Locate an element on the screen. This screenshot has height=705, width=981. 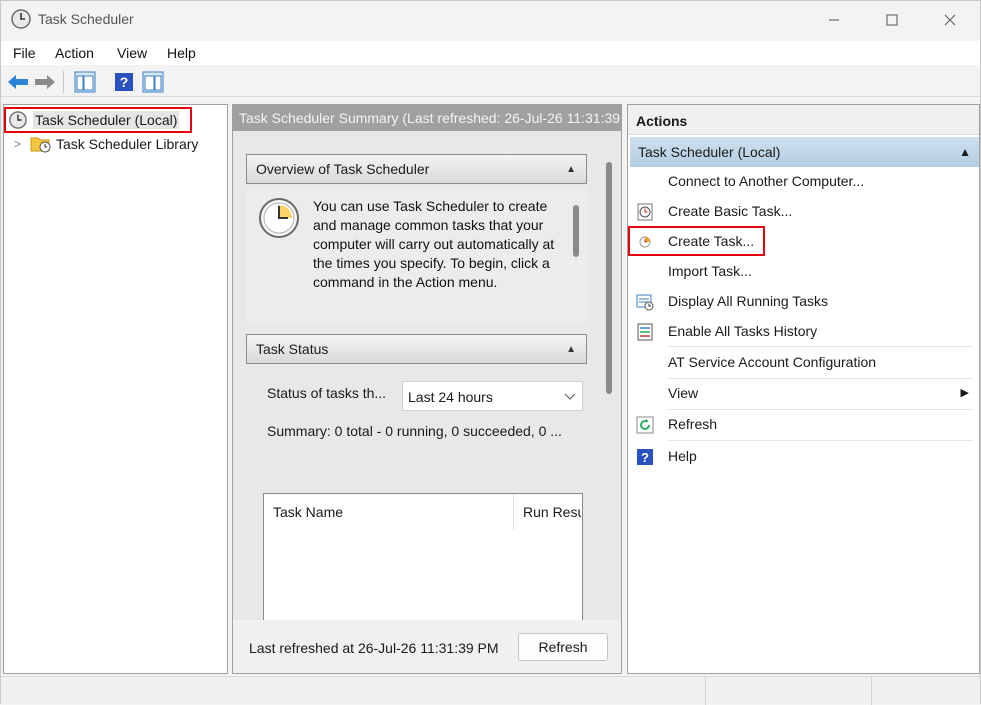
create-basic-task-icon is located at coordinates (645, 212).